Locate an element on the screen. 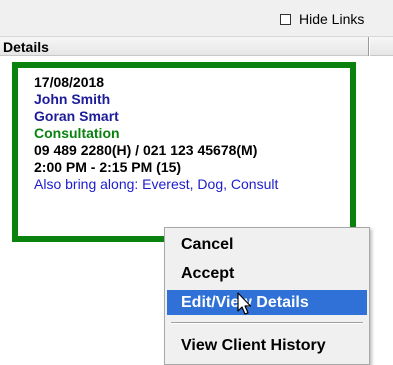 Image resolution: width=393 pixels, height=365 pixels. appointment-date: 17/08/2018 is located at coordinates (69, 82).